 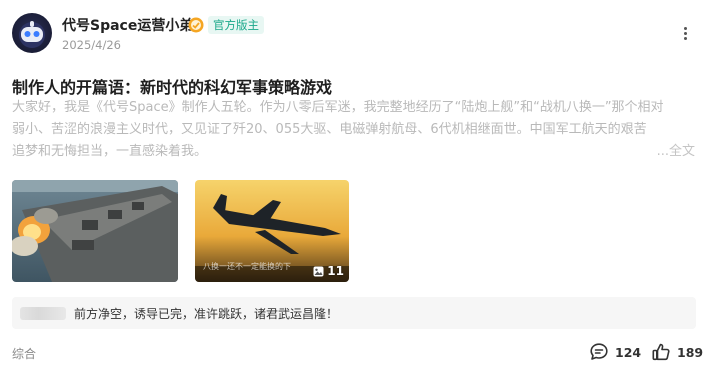 I want to click on warship-firing-image, so click(x=95, y=231).